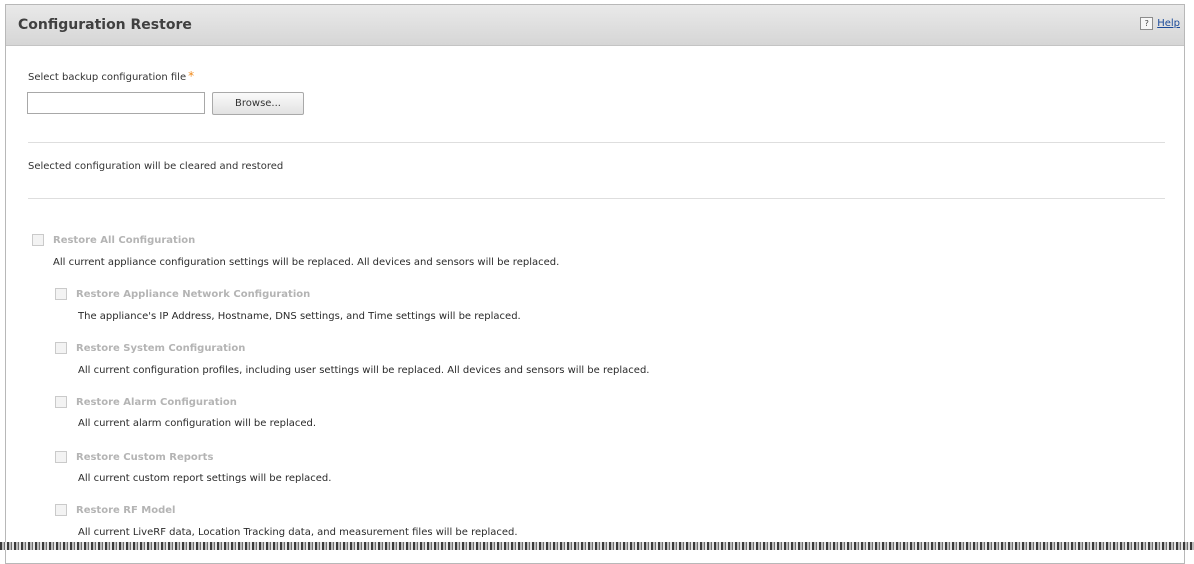 The height and width of the screenshot is (564, 1194). What do you see at coordinates (61, 348) in the screenshot?
I see `restore-system-checkbox` at bounding box center [61, 348].